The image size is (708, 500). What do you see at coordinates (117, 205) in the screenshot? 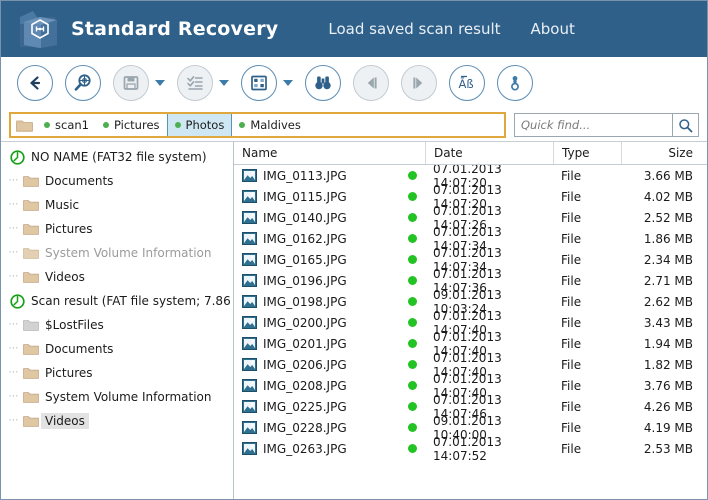
I see `tree-item-music: ⋯ Music` at bounding box center [117, 205].